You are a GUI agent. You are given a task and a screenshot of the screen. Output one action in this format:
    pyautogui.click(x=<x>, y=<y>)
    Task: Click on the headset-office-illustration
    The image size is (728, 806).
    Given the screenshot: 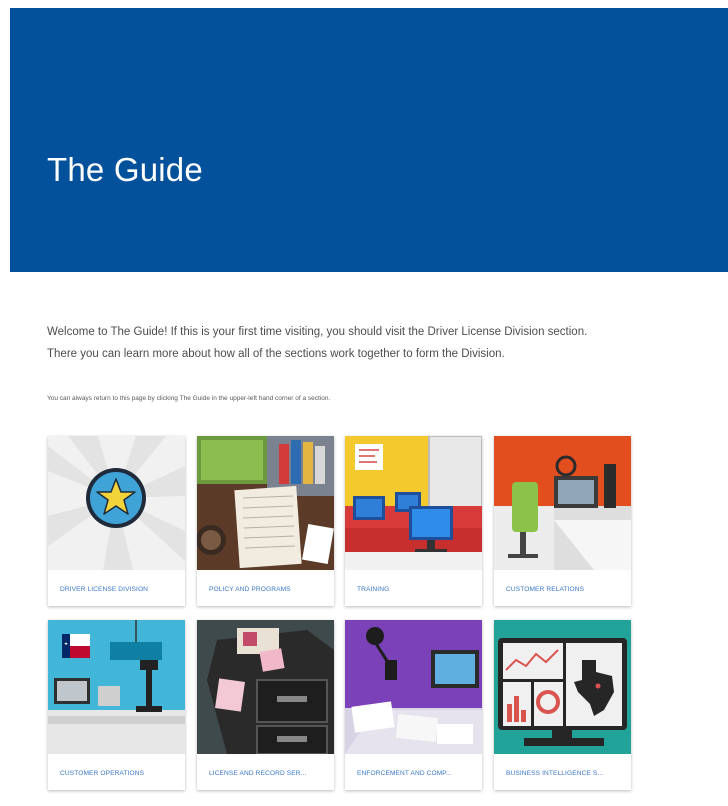 What is the action you would take?
    pyautogui.click(x=562, y=503)
    